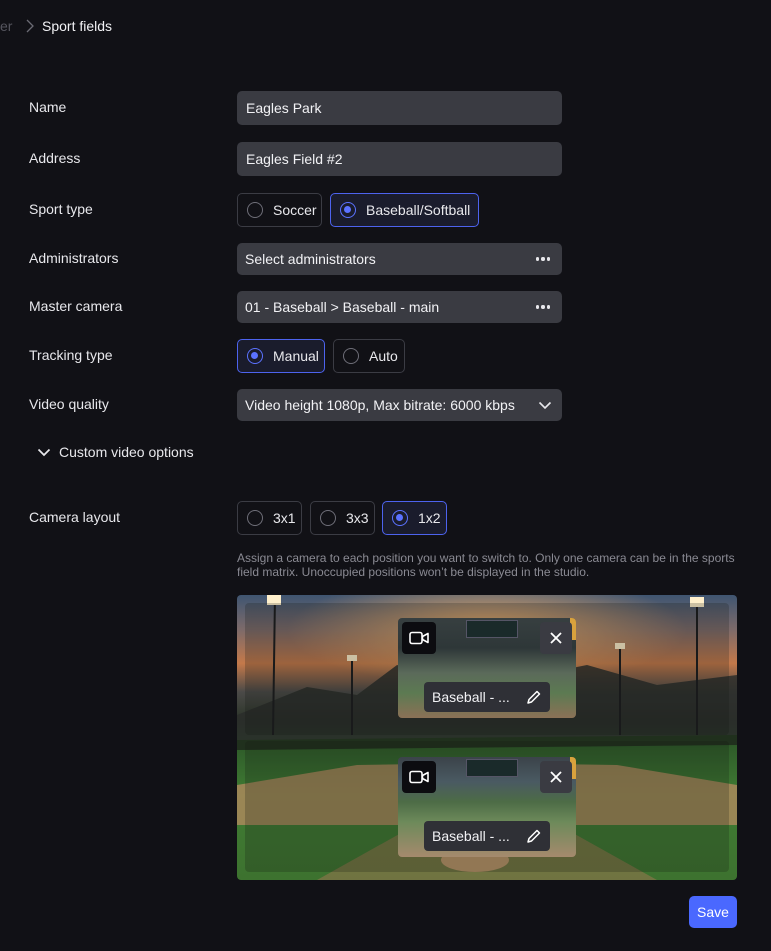 This screenshot has height=951, width=771. Describe the element at coordinates (74, 258) in the screenshot. I see `administrators-label: Administrators` at that location.